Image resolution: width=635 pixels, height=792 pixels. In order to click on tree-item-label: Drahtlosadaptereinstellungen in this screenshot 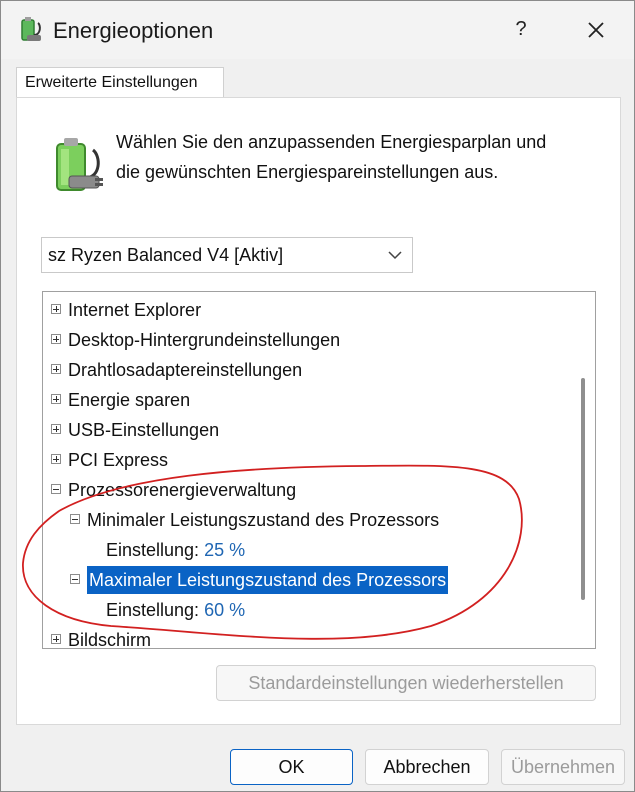, I will do `click(185, 370)`.